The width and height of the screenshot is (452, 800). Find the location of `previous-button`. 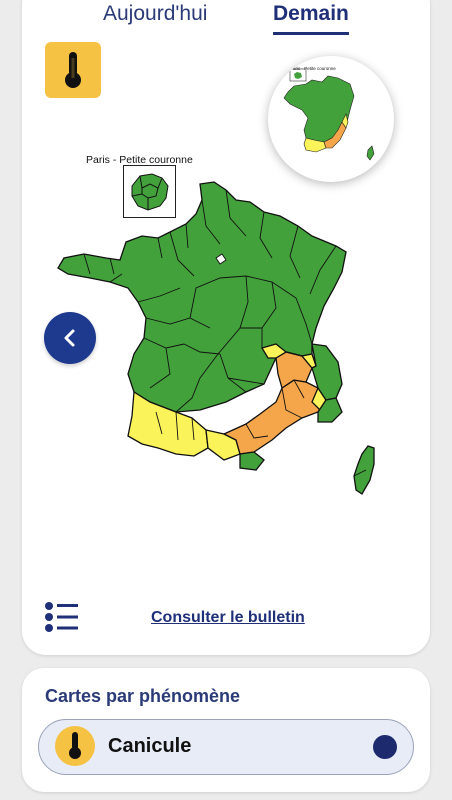

previous-button is located at coordinates (70, 338).